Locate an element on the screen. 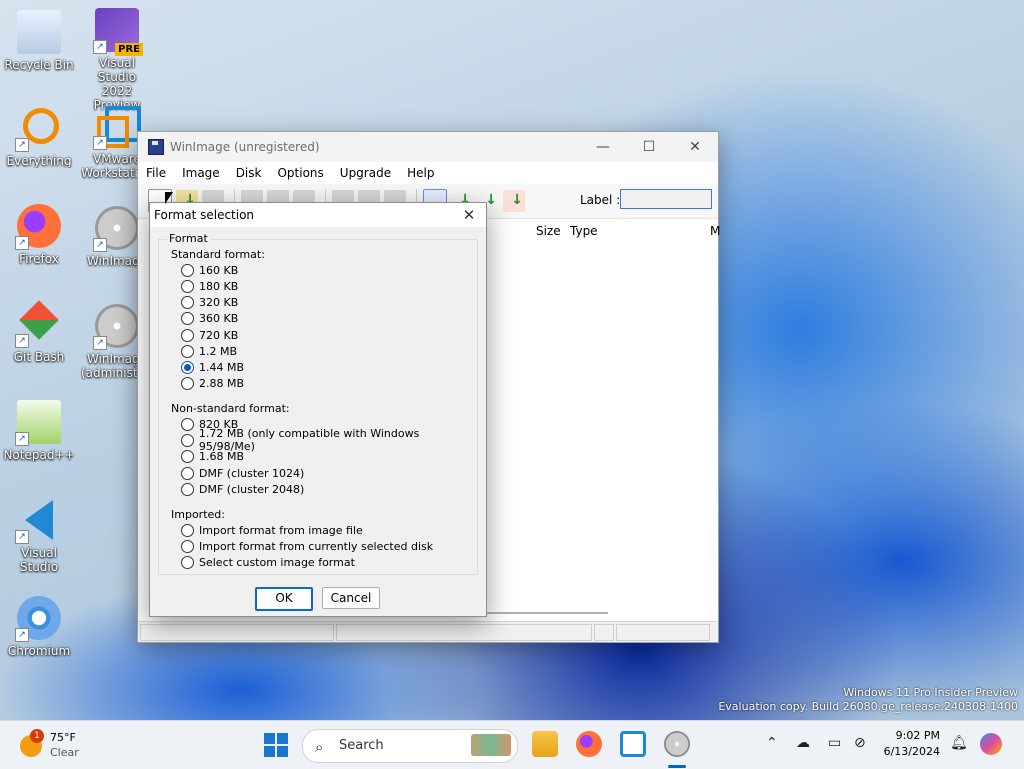 Image resolution: width=1024 pixels, height=769 pixels. column-type: Type is located at coordinates (584, 231).